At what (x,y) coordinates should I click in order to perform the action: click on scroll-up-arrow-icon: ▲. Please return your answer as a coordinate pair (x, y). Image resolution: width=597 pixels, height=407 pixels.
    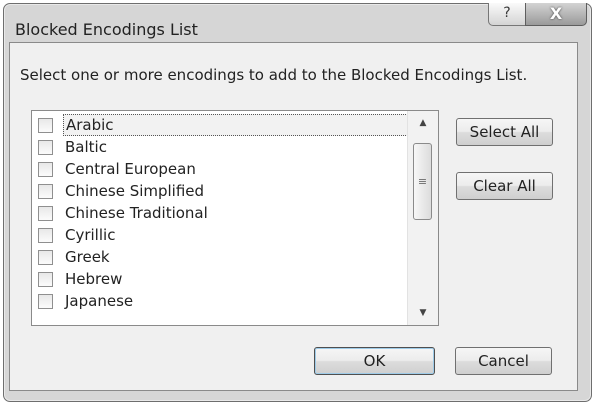
    Looking at the image, I should click on (423, 123).